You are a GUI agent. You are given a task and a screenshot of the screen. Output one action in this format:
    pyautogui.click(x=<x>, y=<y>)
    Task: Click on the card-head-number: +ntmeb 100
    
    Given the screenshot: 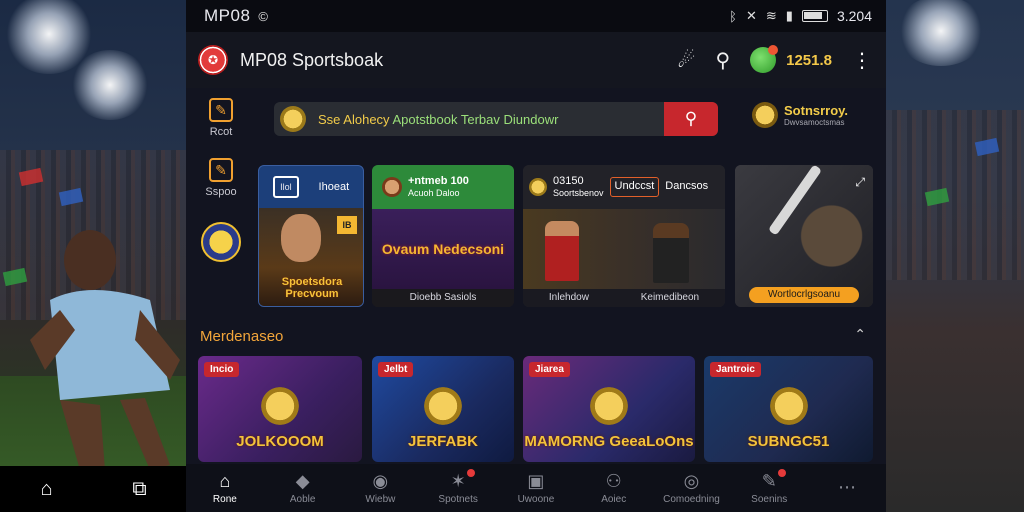 What is the action you would take?
    pyautogui.click(x=438, y=181)
    